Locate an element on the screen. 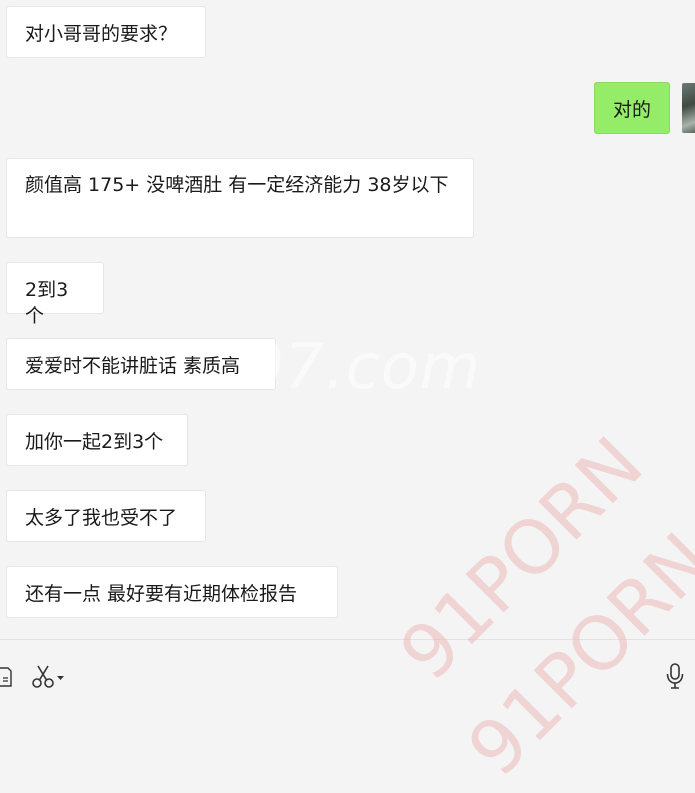  message-text: 爱爱时不能讲脏话 素质高 is located at coordinates (133, 366).